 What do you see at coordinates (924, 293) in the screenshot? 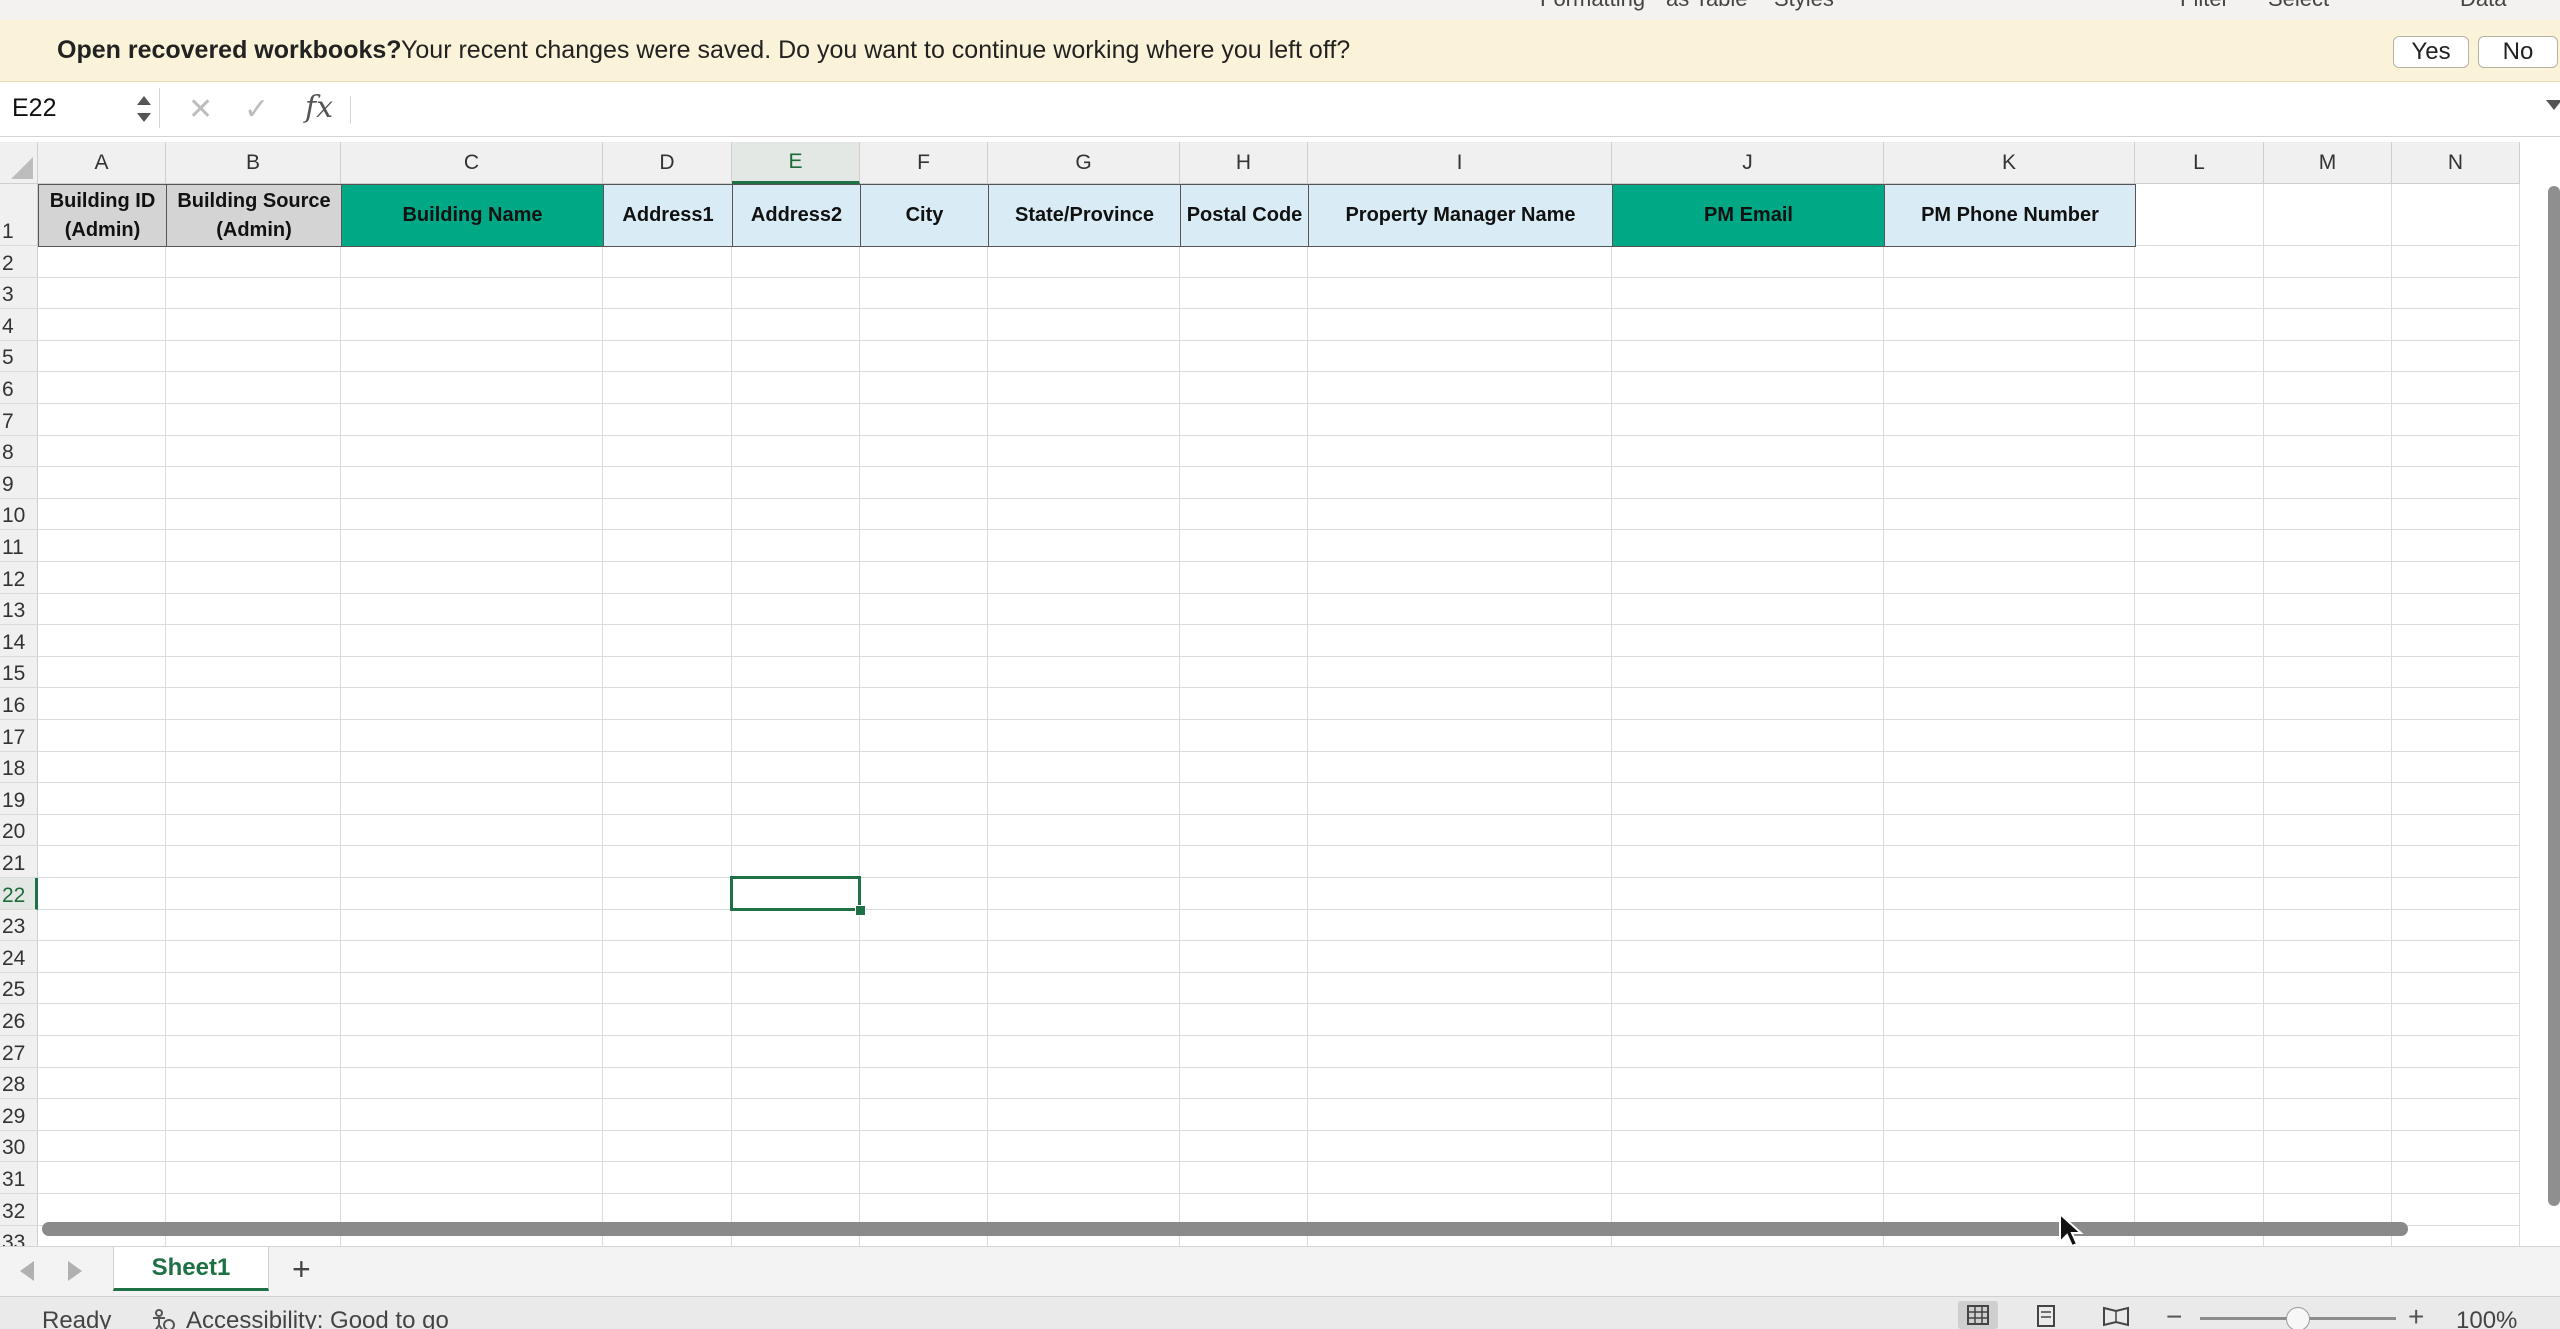
I see `cell-f3` at bounding box center [924, 293].